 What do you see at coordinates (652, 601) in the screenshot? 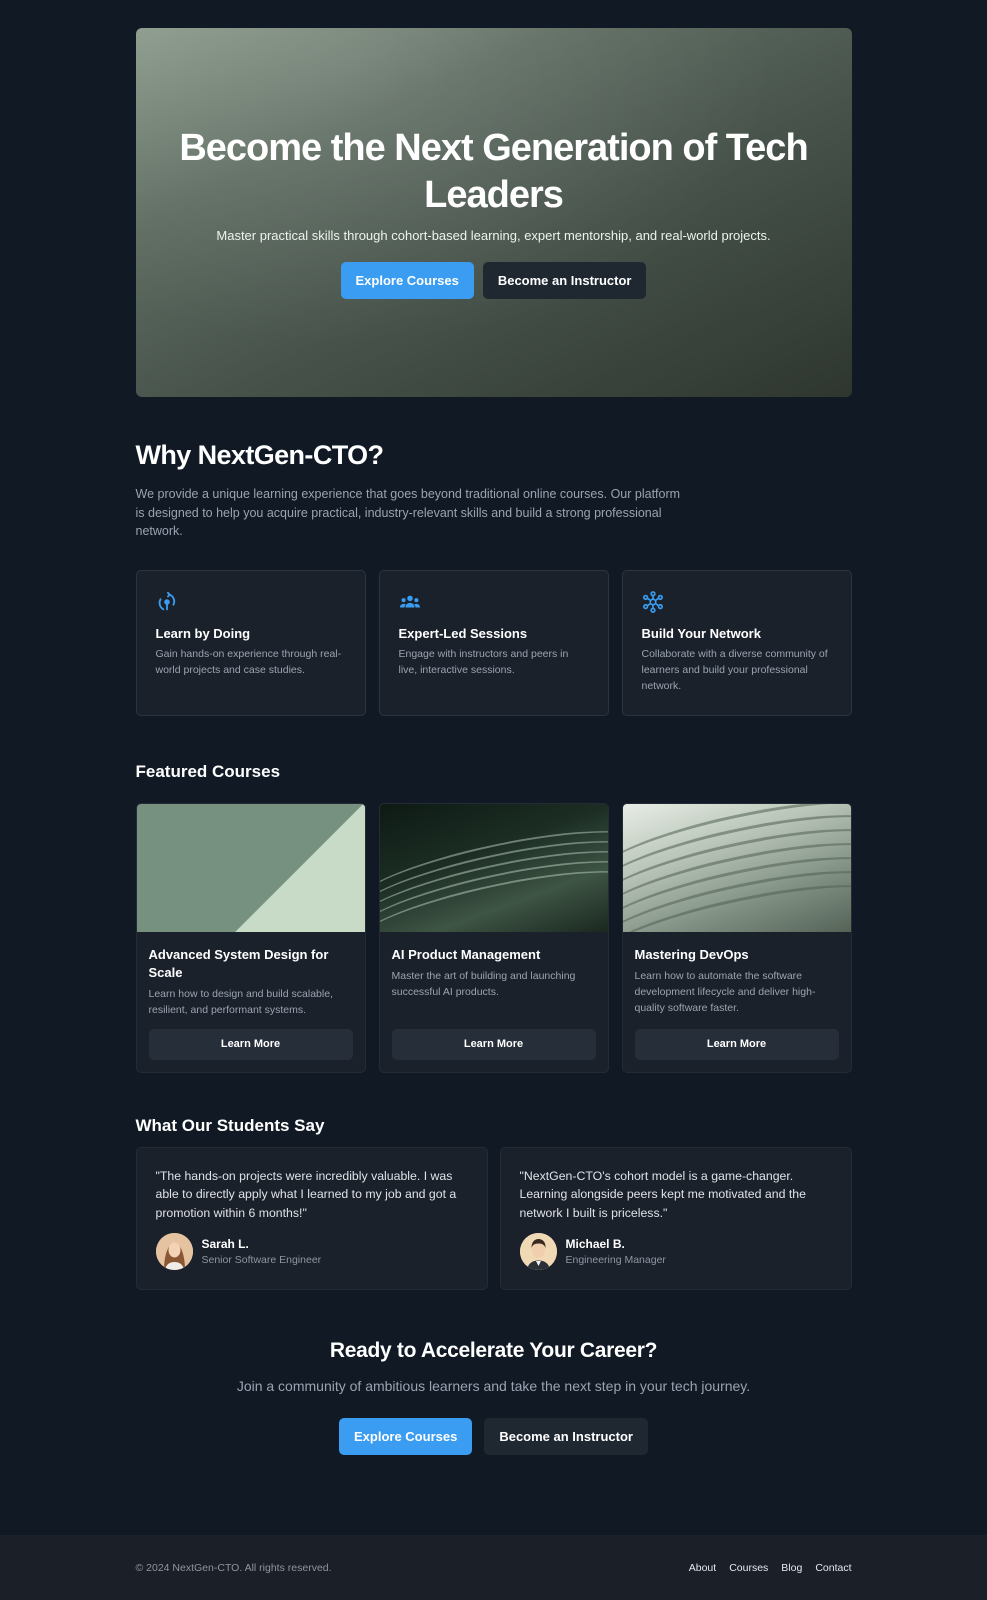
I see `network-icon` at bounding box center [652, 601].